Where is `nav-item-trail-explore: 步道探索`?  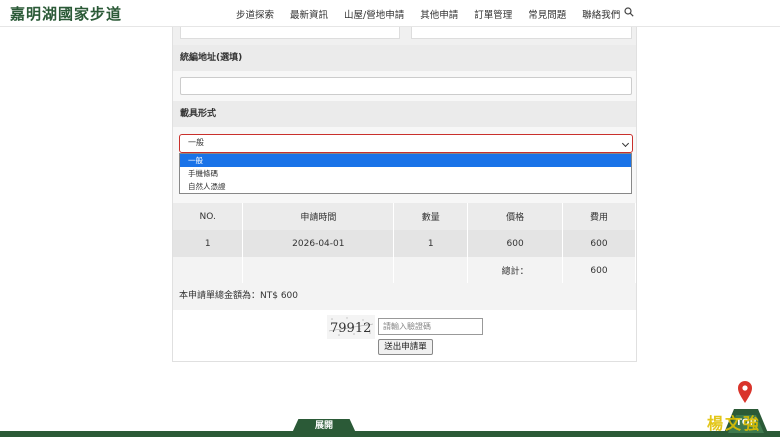 nav-item-trail-explore: 步道探索 is located at coordinates (255, 14).